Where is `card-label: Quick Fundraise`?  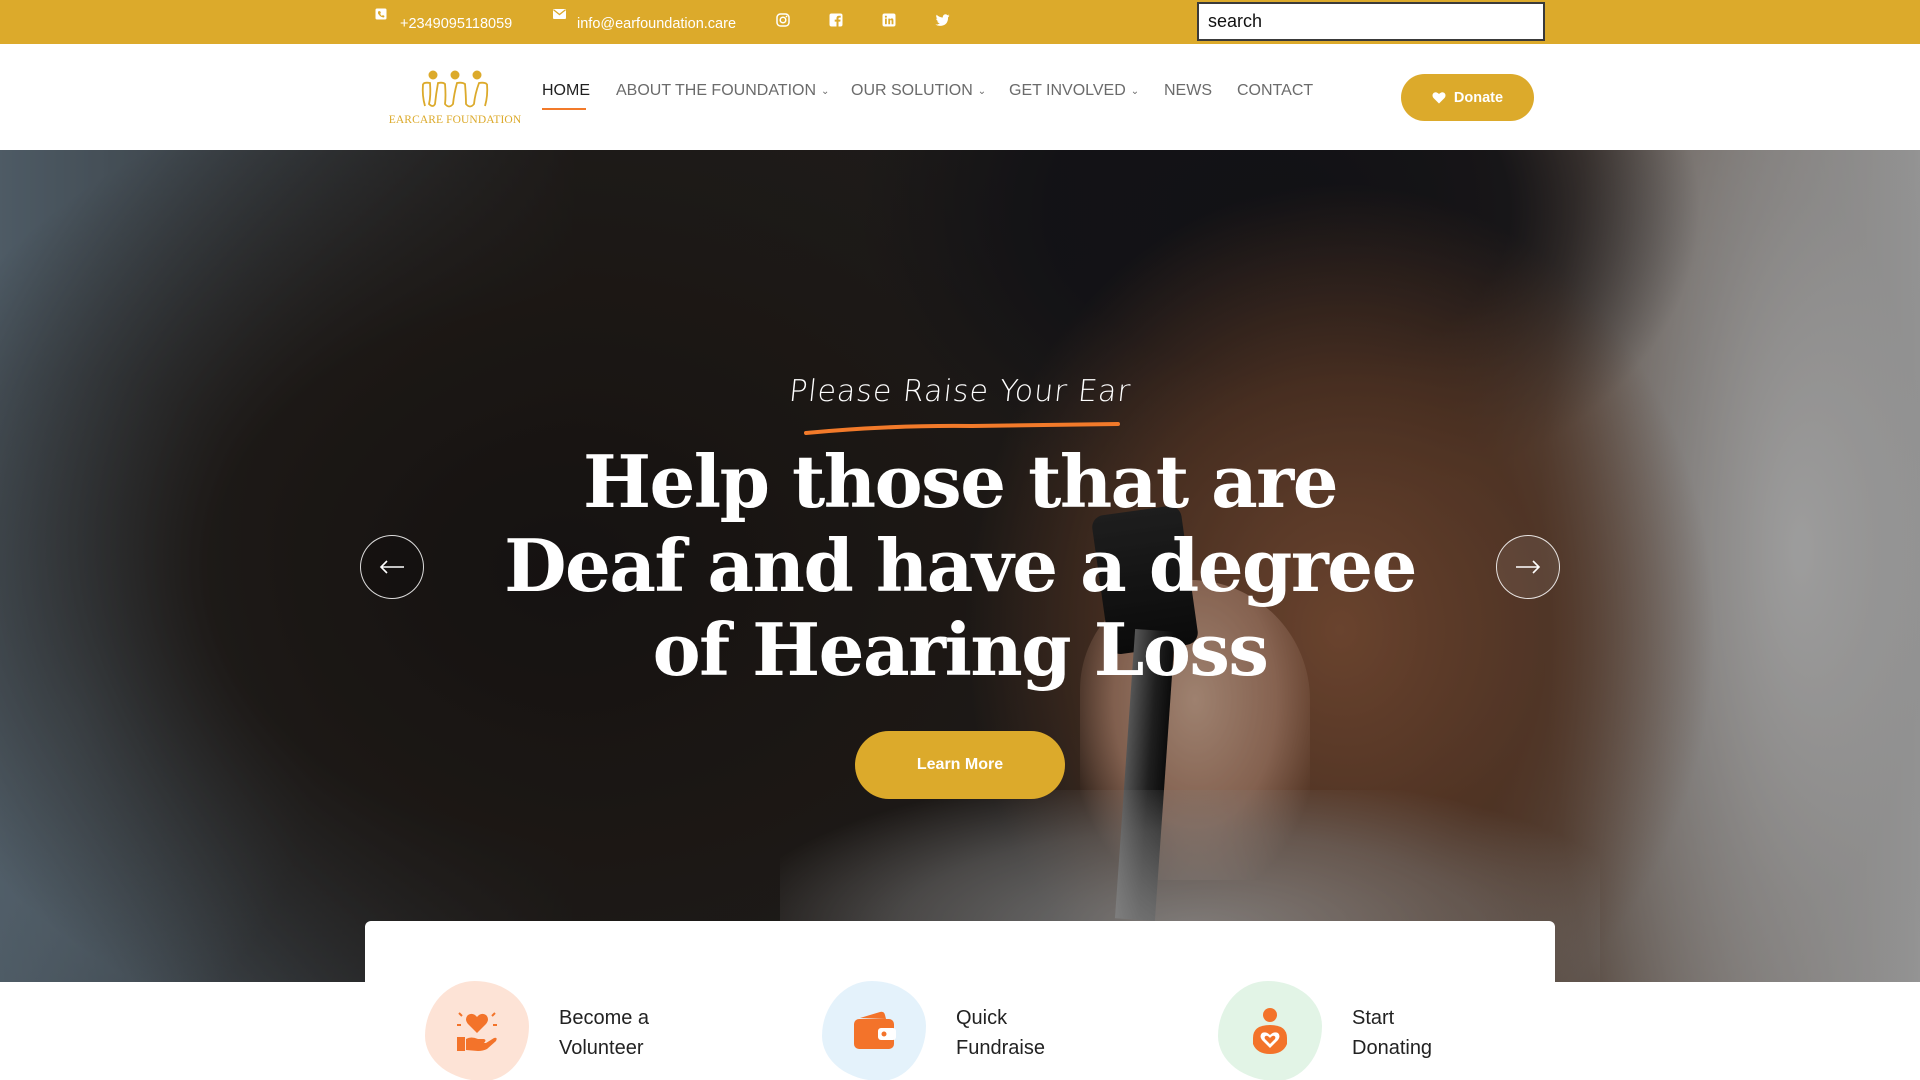
card-label: Quick Fundraise is located at coordinates (1056, 1033).